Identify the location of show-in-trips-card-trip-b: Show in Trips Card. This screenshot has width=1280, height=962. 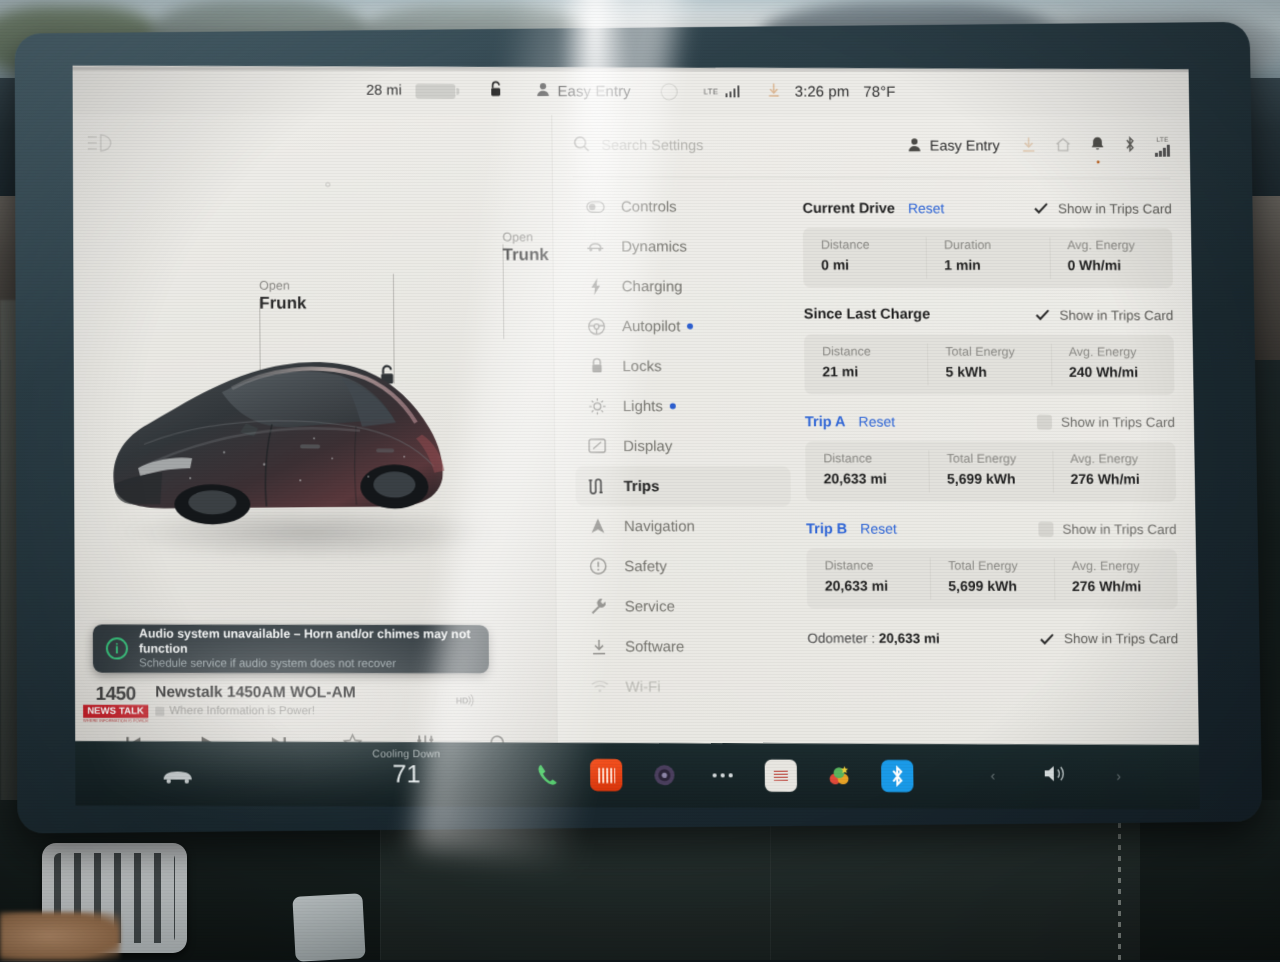
(1107, 528).